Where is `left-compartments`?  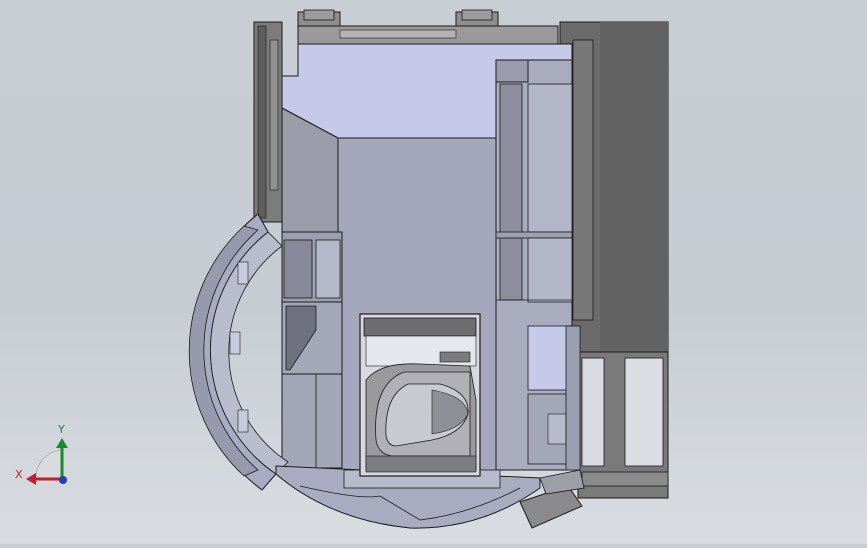
left-compartments is located at coordinates (312, 350).